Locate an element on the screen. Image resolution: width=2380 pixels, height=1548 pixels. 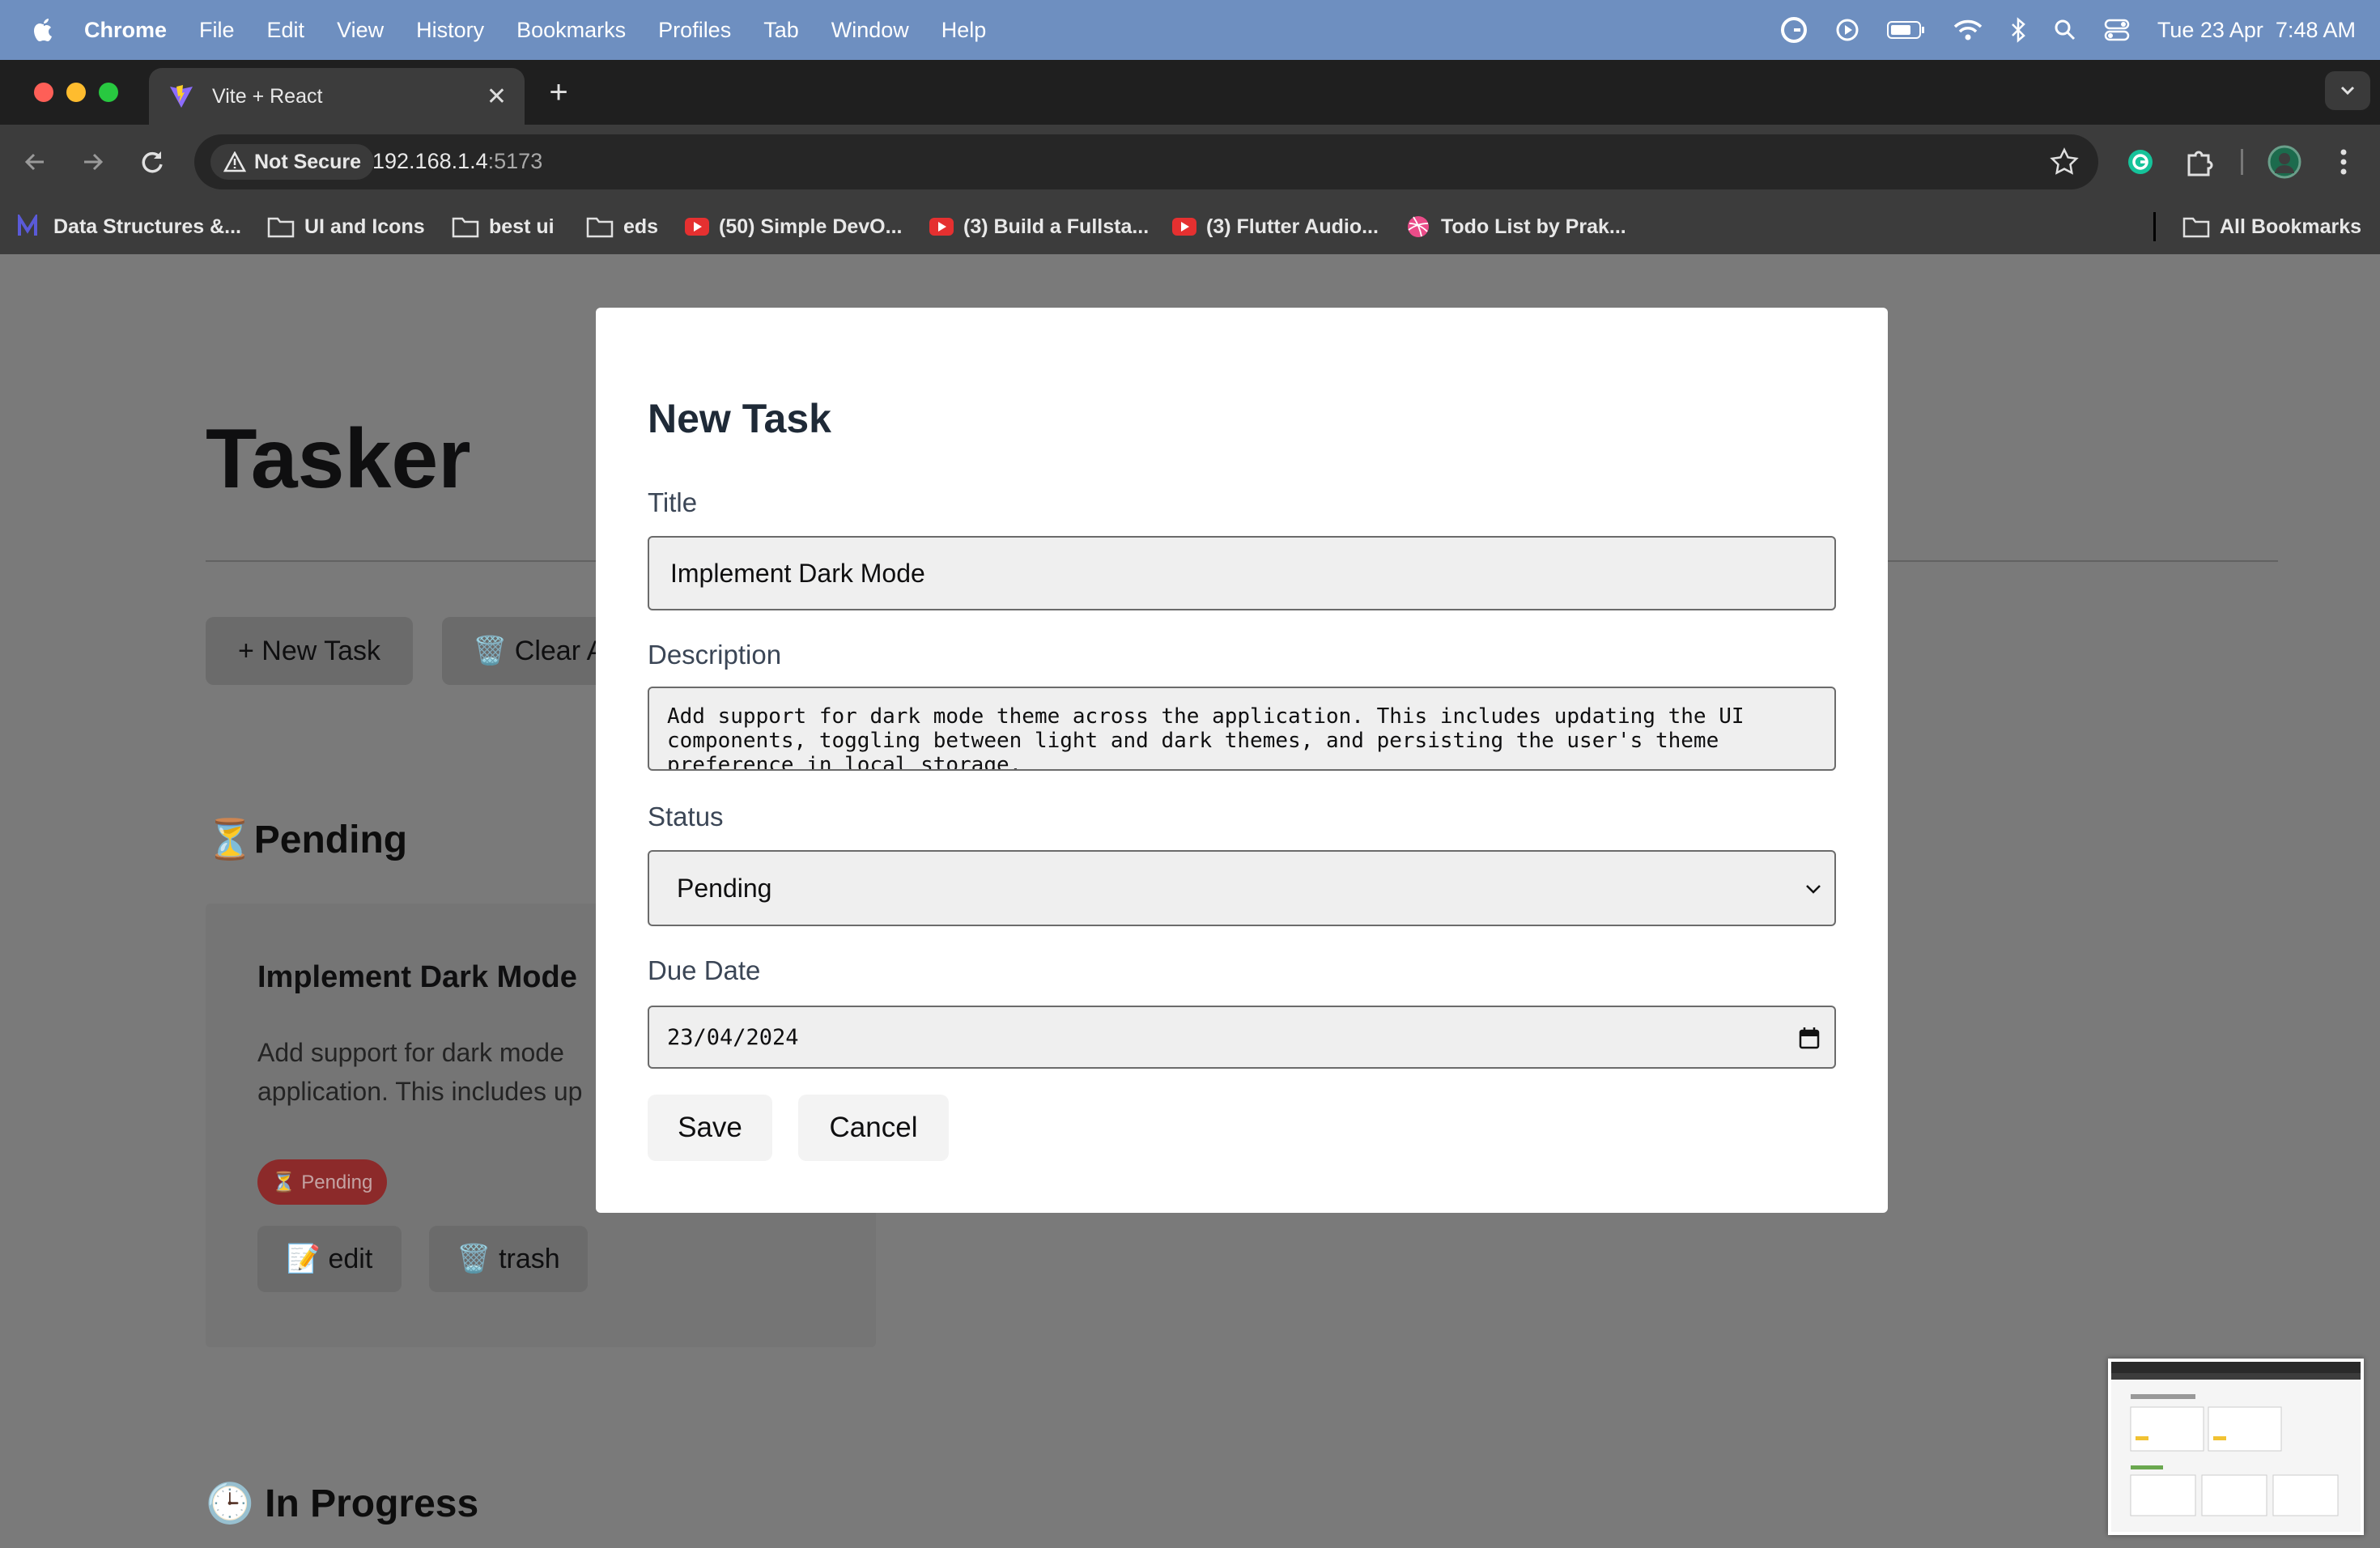
due-date-value: 23/04/2024 is located at coordinates (733, 1037).